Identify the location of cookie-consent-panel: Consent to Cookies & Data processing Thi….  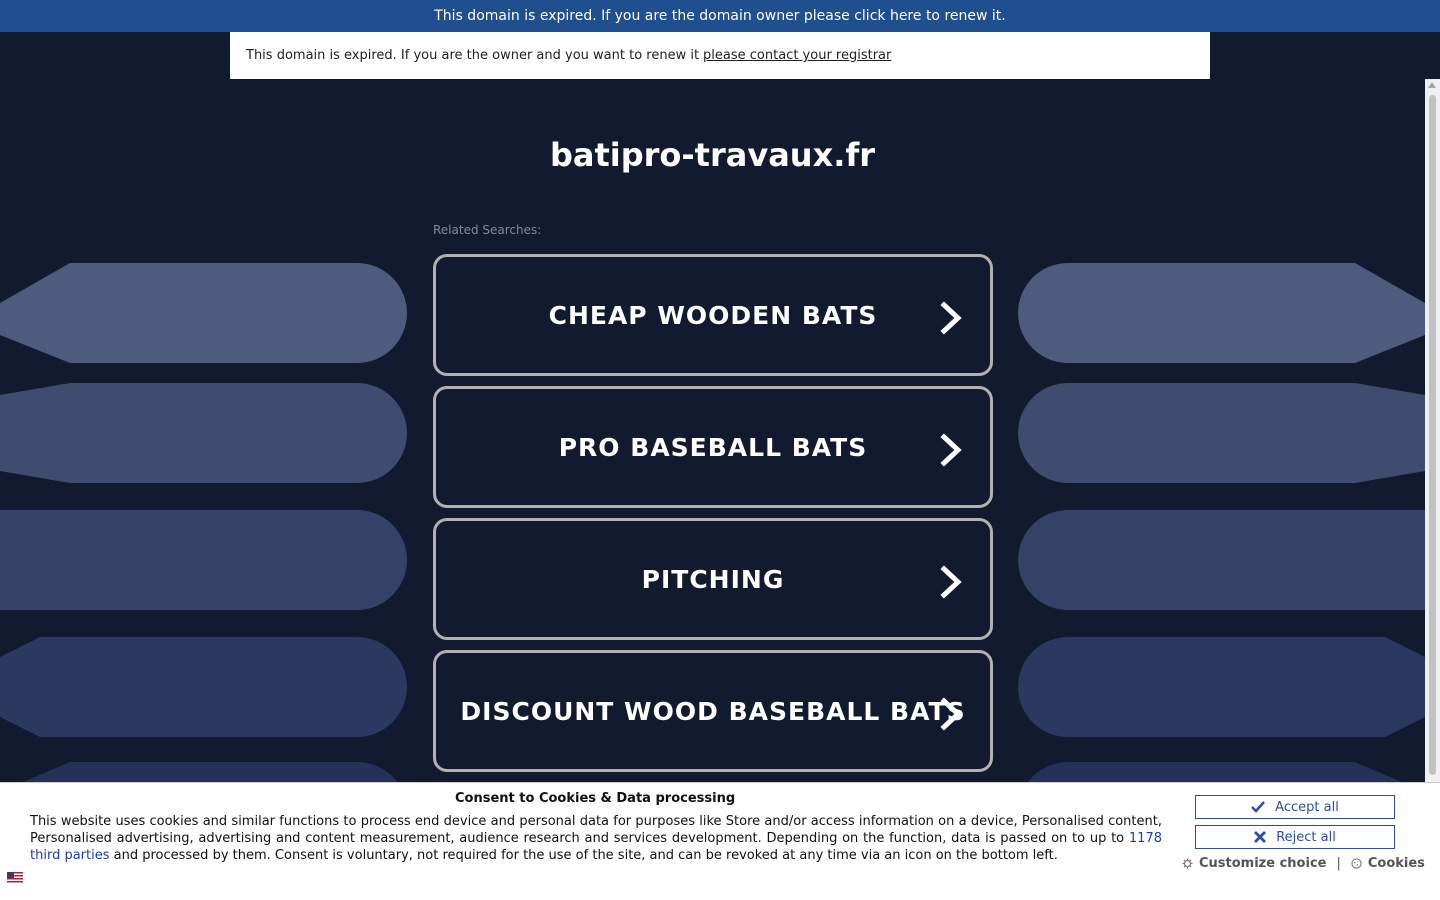
(720, 841).